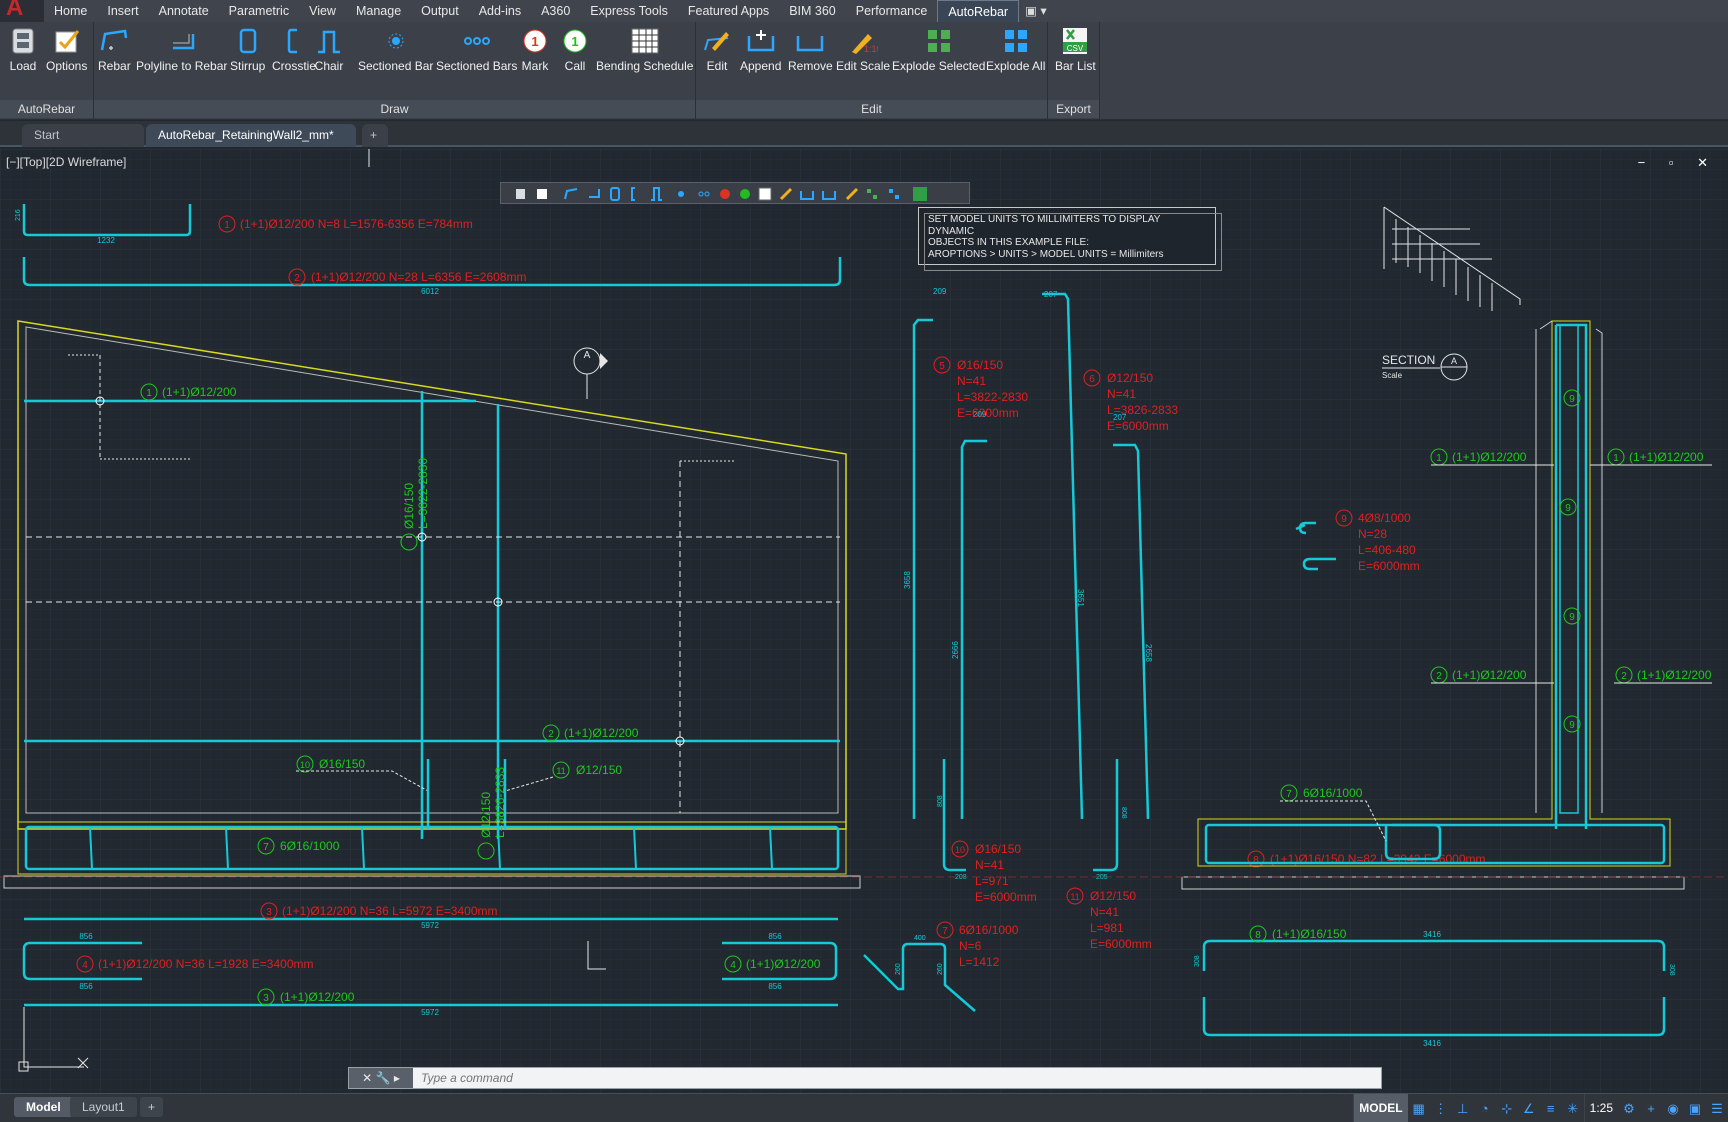 This screenshot has height=1122, width=1728. What do you see at coordinates (733, 965) in the screenshot?
I see `call-4-num: 4` at bounding box center [733, 965].